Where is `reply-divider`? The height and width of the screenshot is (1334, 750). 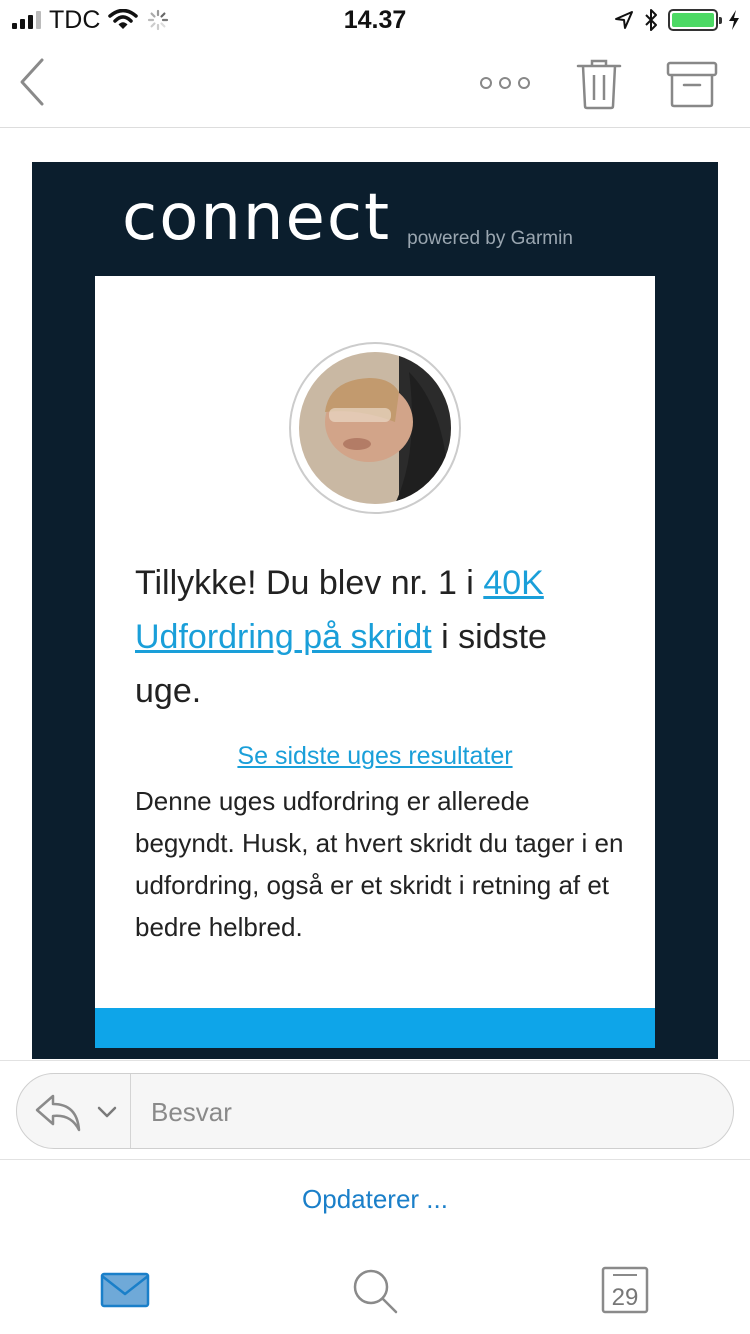
reply-divider is located at coordinates (130, 1111).